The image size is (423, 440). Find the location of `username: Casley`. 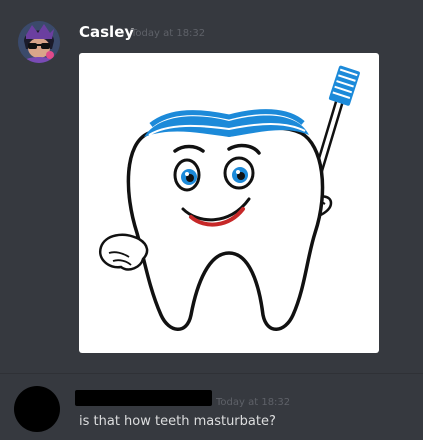

username: Casley is located at coordinates (106, 32).